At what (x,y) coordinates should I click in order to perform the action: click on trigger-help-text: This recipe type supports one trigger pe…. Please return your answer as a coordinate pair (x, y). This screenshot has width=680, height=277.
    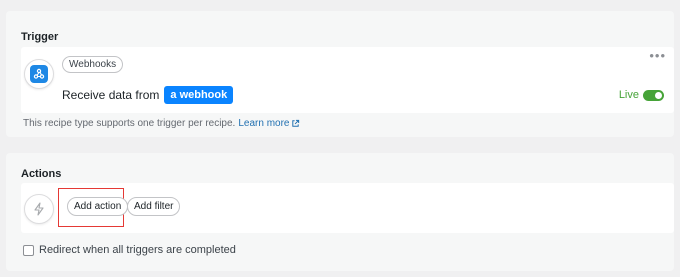
    Looking at the image, I should click on (161, 123).